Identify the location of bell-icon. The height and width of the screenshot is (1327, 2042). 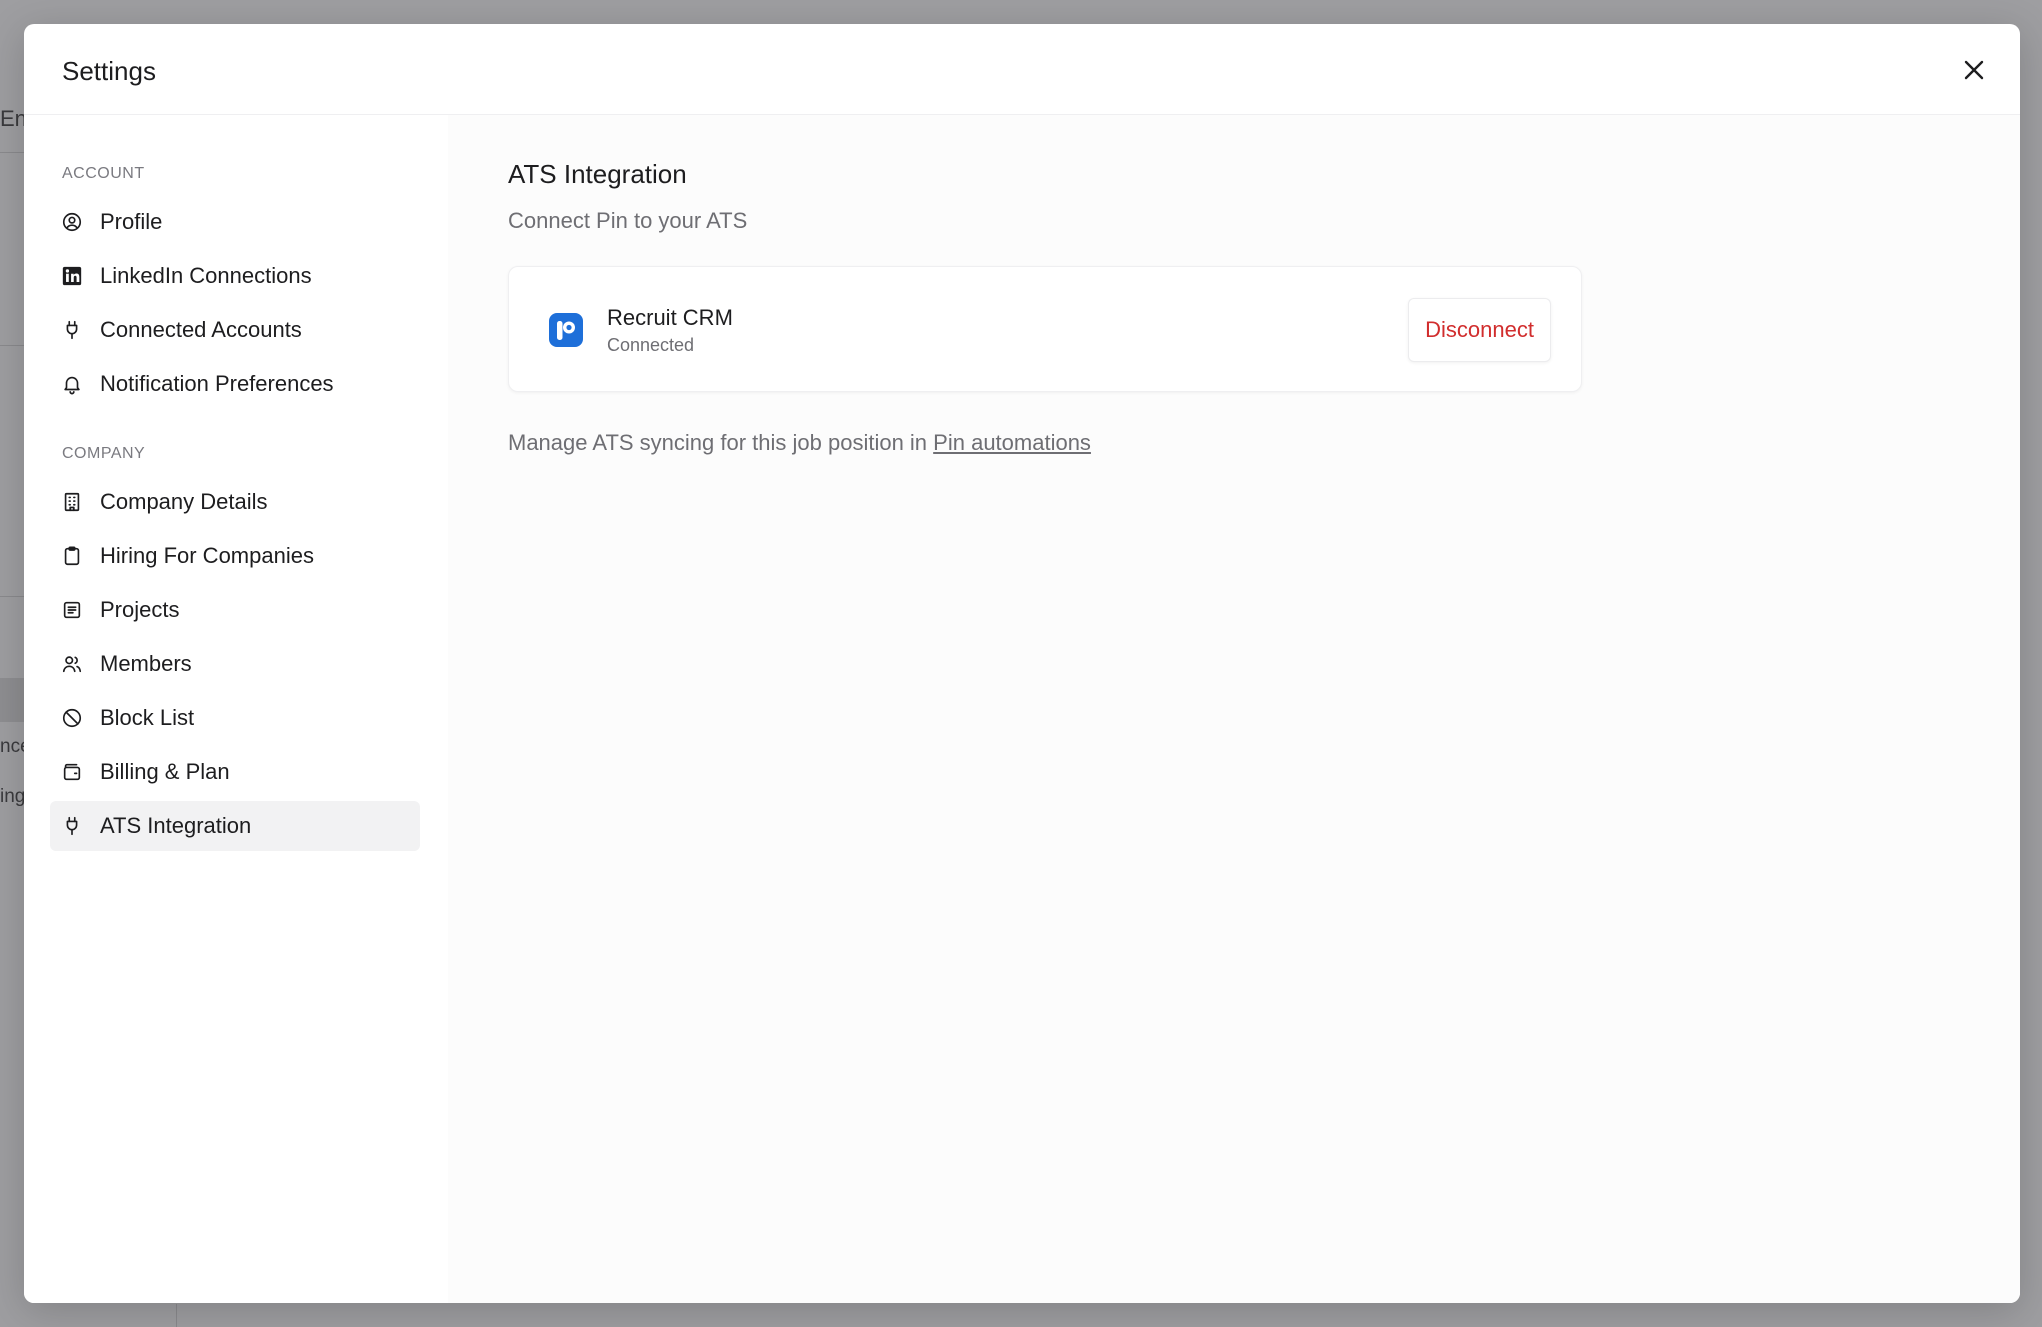
(72, 384).